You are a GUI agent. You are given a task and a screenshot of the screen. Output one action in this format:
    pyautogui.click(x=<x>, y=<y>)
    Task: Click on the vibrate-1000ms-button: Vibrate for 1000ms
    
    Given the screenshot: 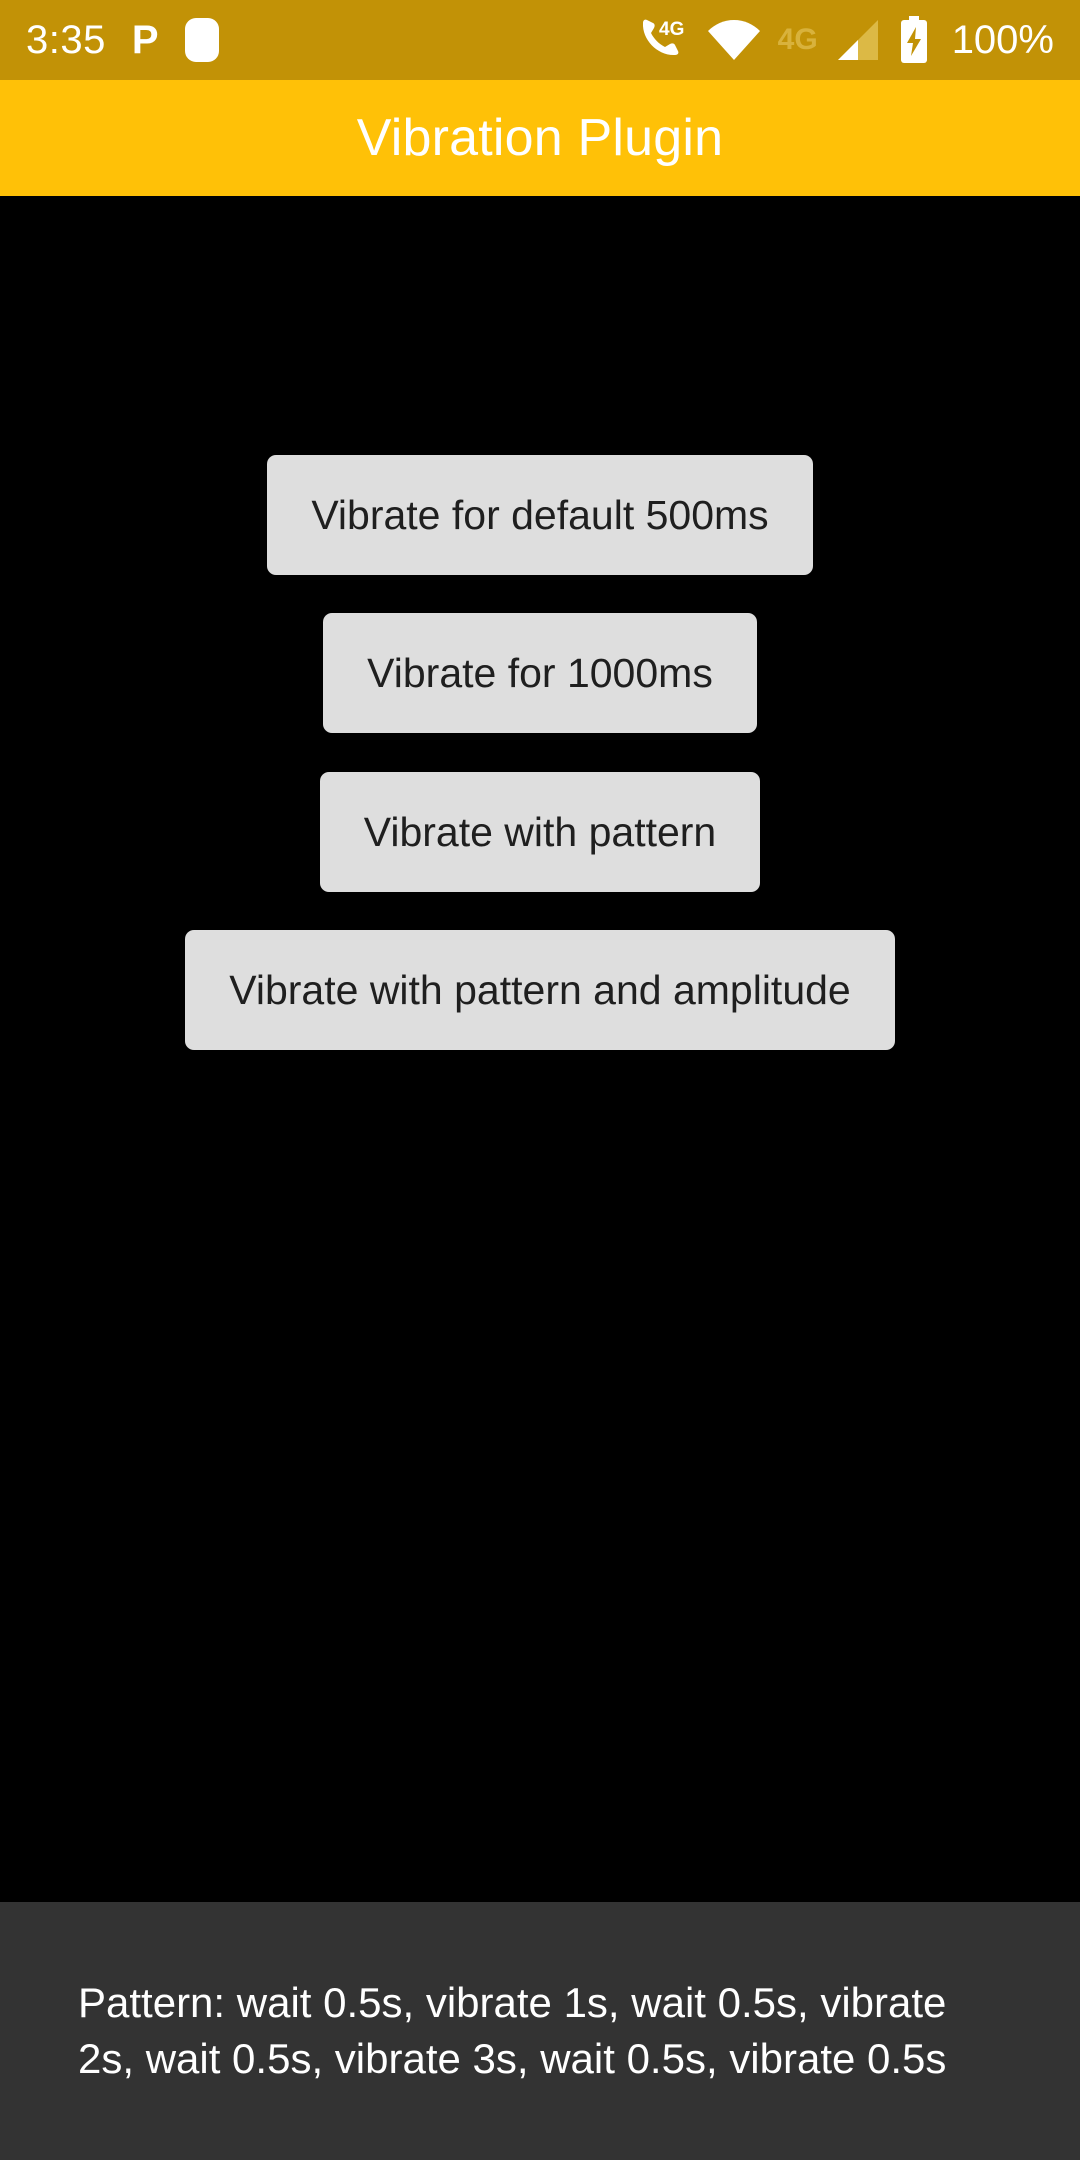 What is the action you would take?
    pyautogui.click(x=540, y=673)
    